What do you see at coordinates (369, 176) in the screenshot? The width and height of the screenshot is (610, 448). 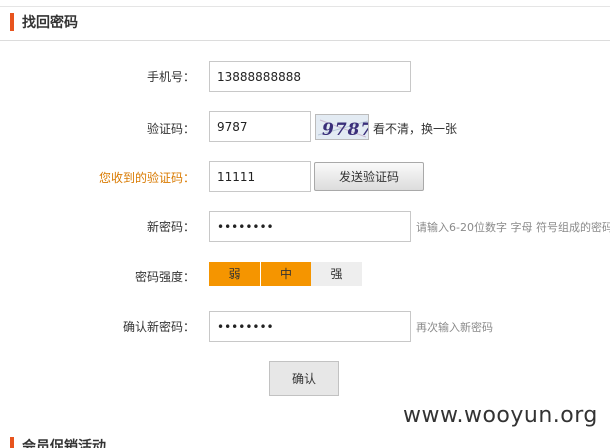 I see `send-code-button: 发送验证码` at bounding box center [369, 176].